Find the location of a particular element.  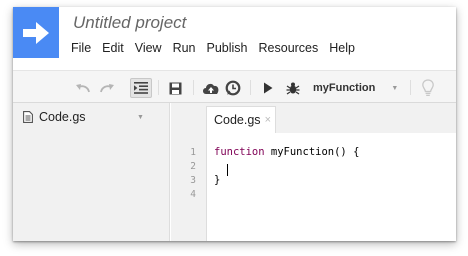

sidebar-file-code-gs: Code.gs ▼ is located at coordinates (91, 117).